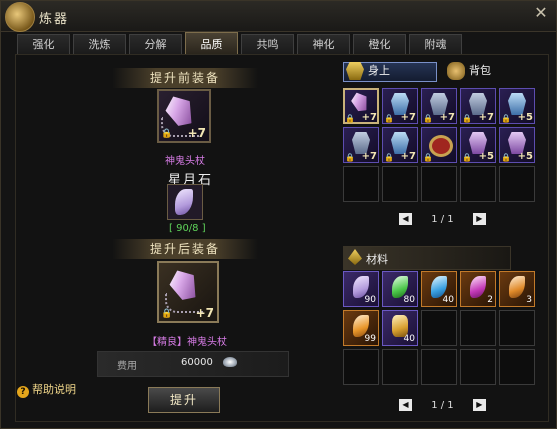 Image resolution: width=557 pixels, height=429 pixels. I want to click on after-item-name: 【精良】神鬼头杖, so click(187, 342).